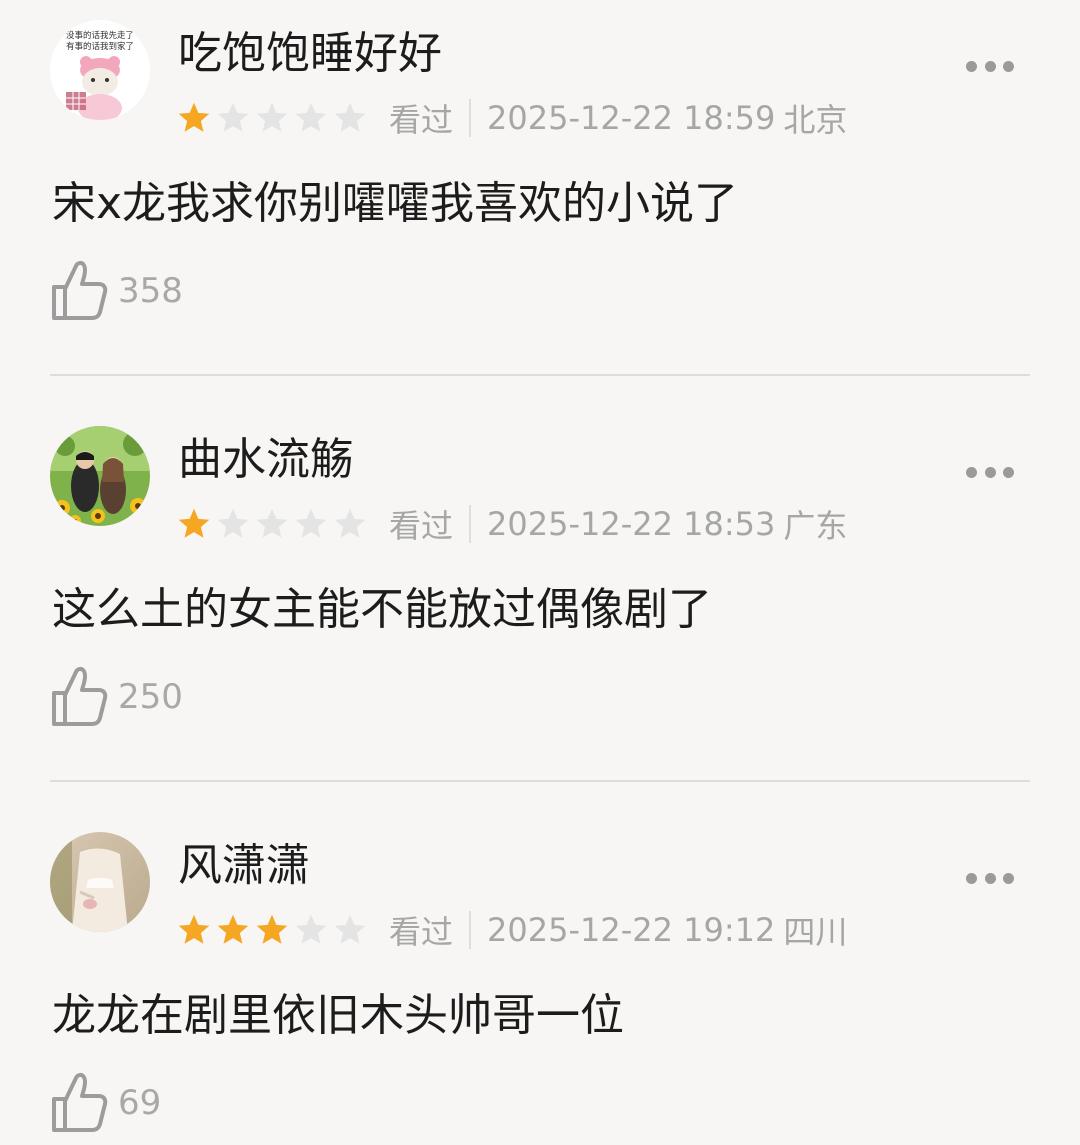 The height and width of the screenshot is (1145, 1080). I want to click on review-datetime: 2025-12-22 18:53, so click(631, 524).